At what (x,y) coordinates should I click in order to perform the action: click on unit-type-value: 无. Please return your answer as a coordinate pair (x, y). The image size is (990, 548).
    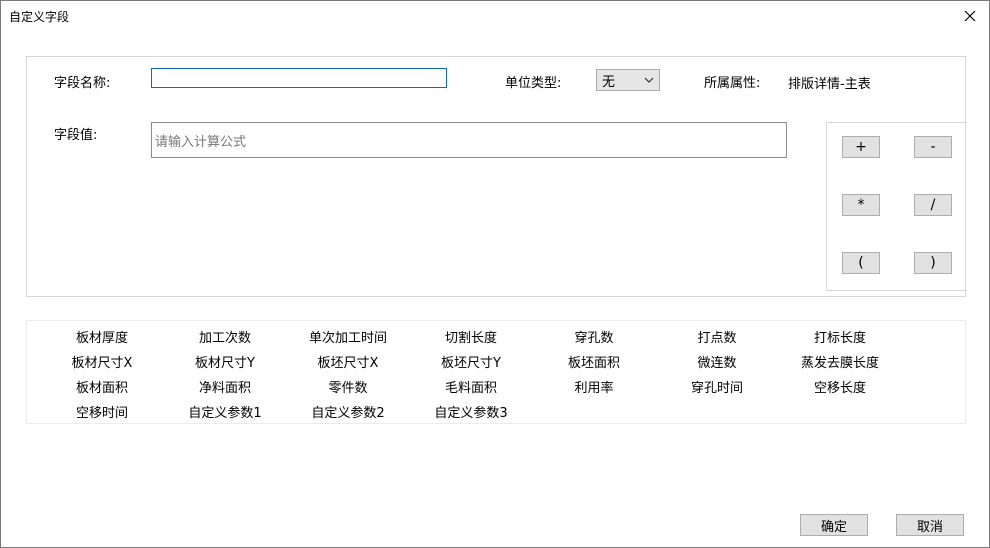
    Looking at the image, I should click on (609, 82).